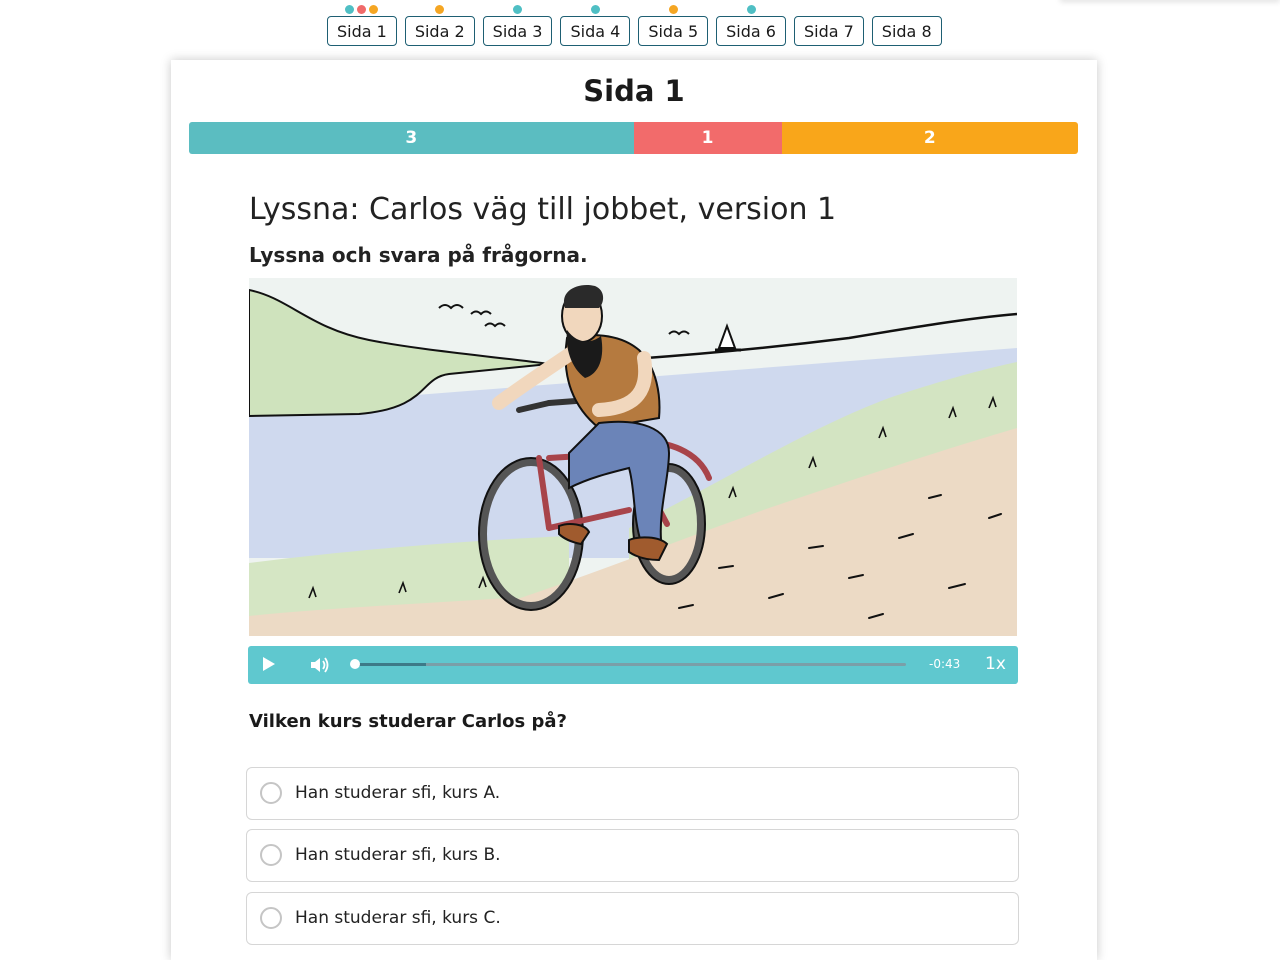 The image size is (1280, 960). I want to click on playback-speed-button: 1x, so click(995, 664).